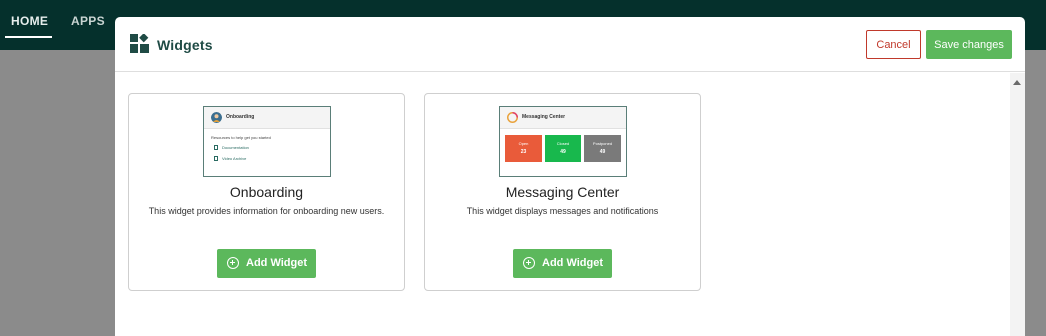 The image size is (1046, 336). I want to click on preview-link-video-archive: Video Archive, so click(234, 158).